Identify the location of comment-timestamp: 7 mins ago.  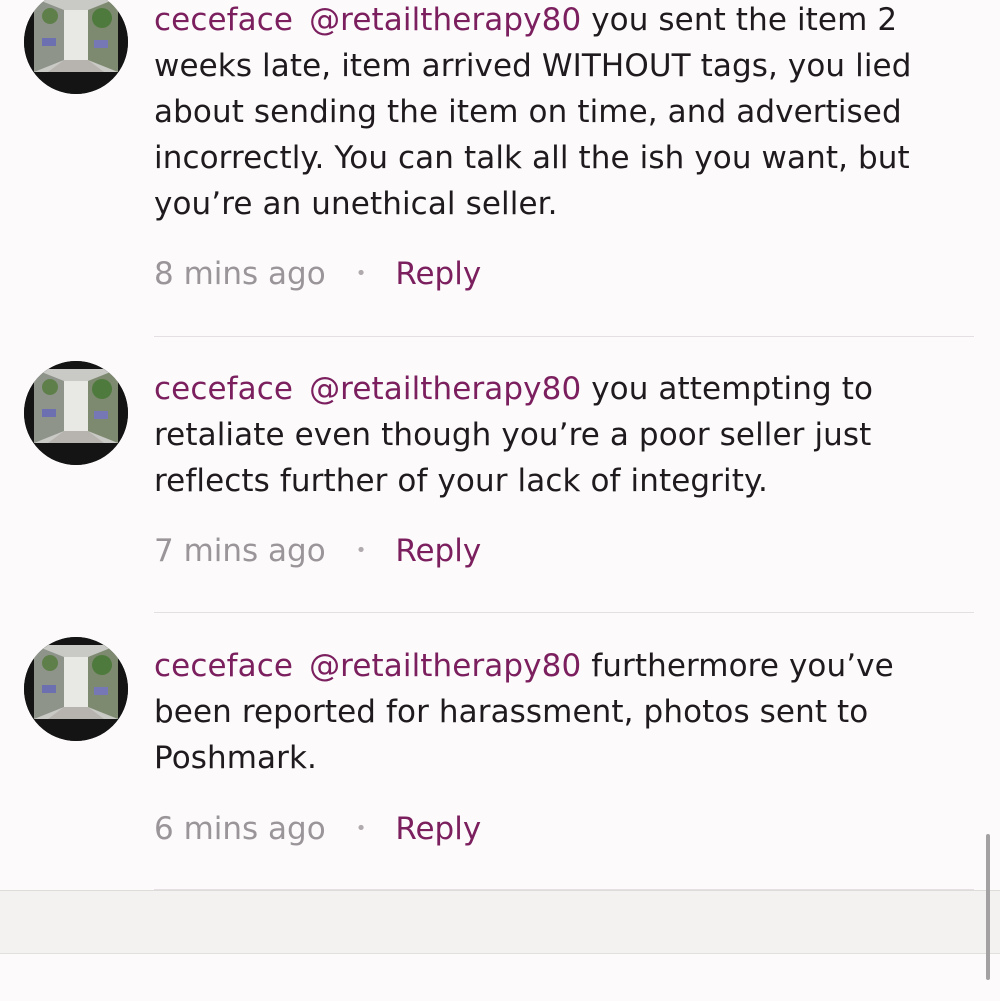
(240, 551).